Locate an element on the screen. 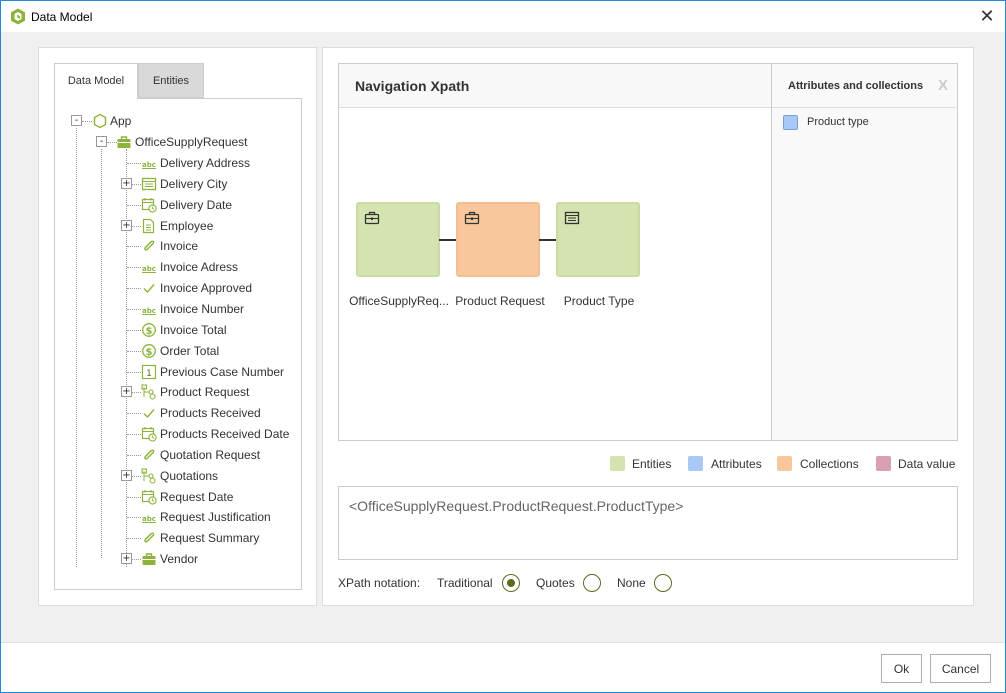 The height and width of the screenshot is (693, 1006). tree-node-field: $ Invoice Total is located at coordinates (178, 330).